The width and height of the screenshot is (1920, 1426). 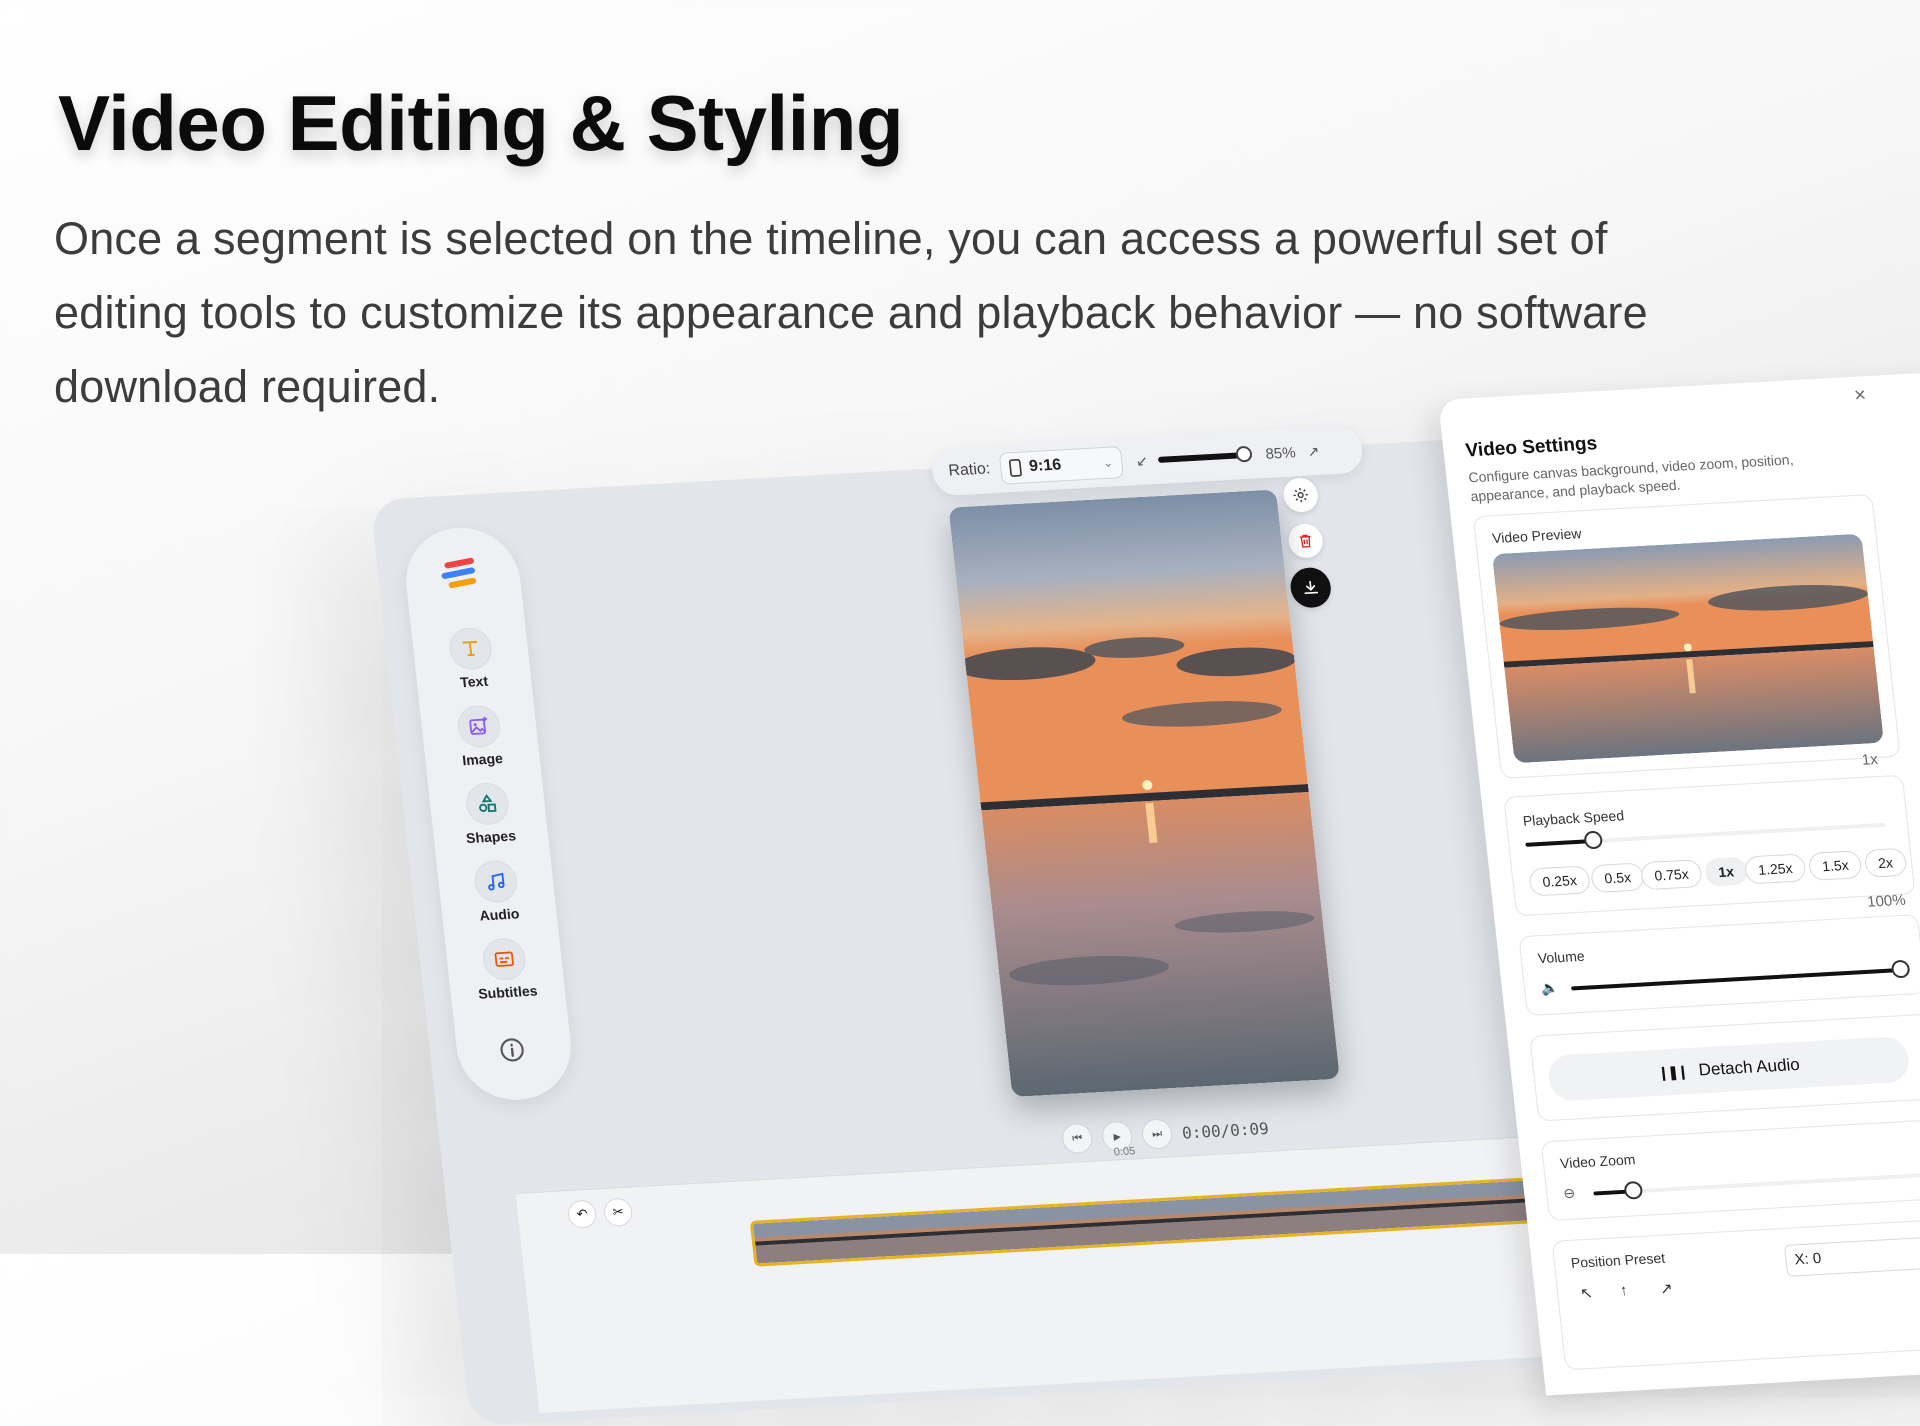 What do you see at coordinates (969, 470) in the screenshot?
I see `ratio-label: Ratio:` at bounding box center [969, 470].